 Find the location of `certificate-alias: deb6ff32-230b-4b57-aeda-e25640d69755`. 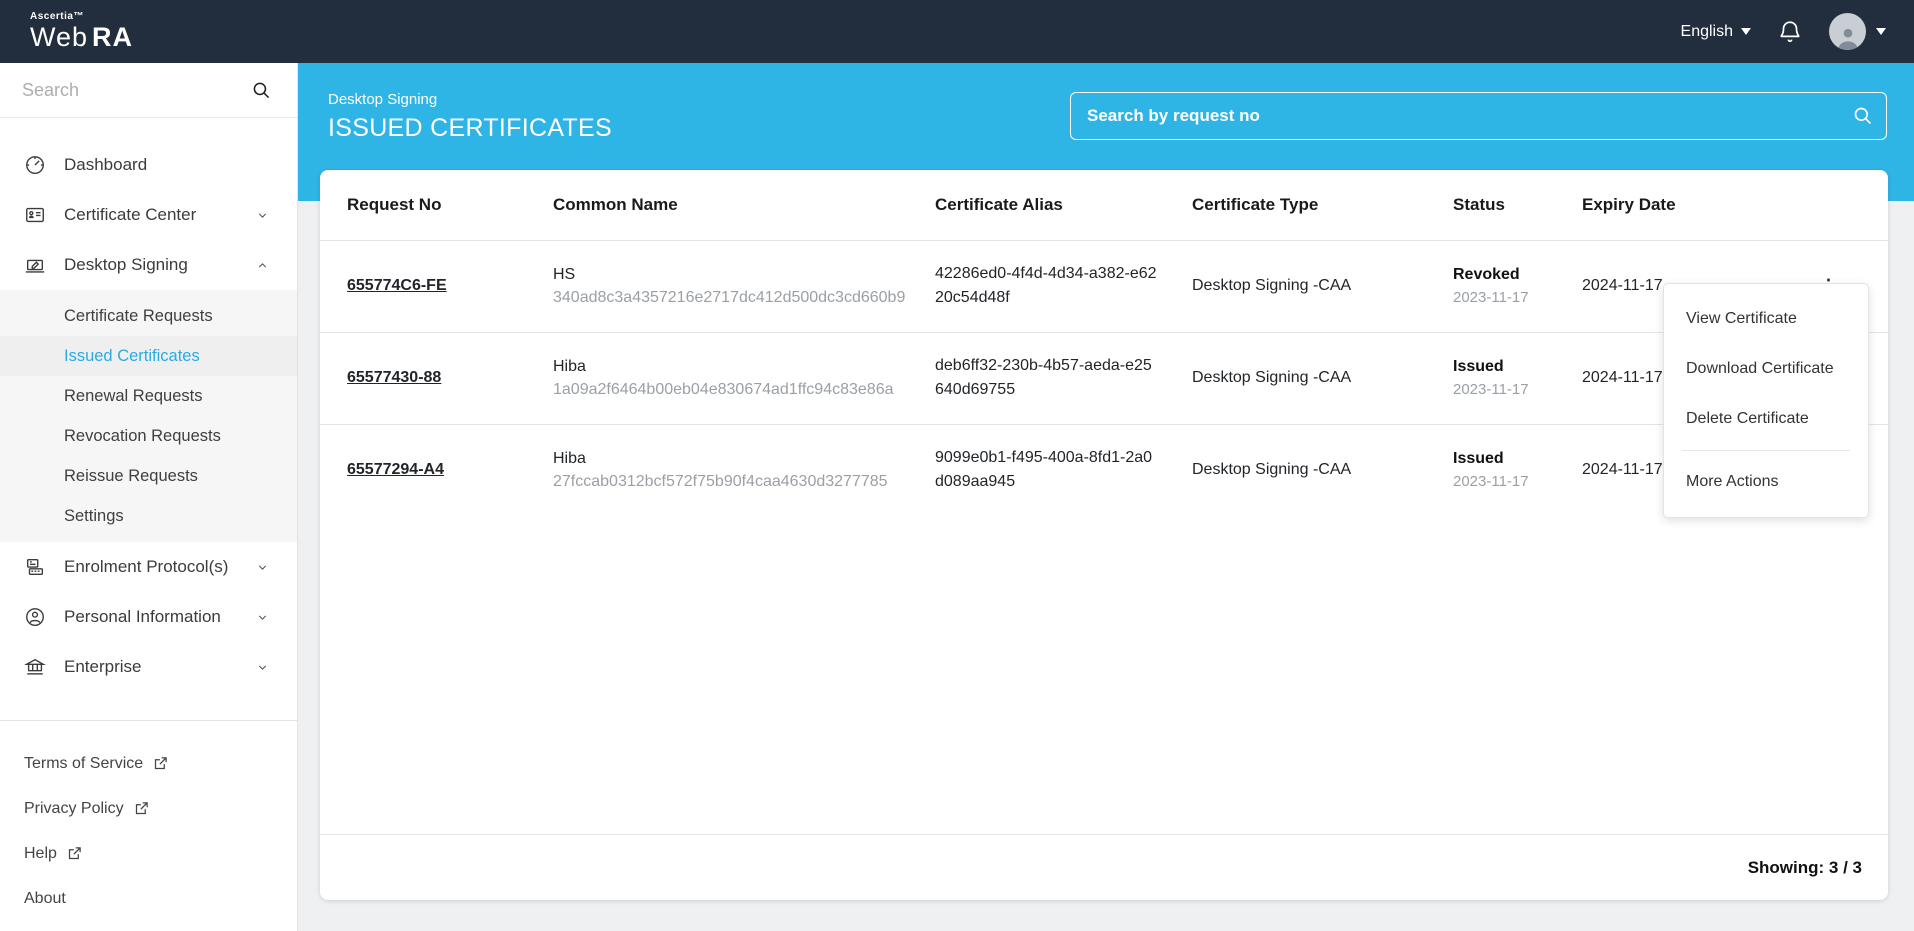

certificate-alias: deb6ff32-230b-4b57-aeda-e25640d69755 is located at coordinates (1063, 377).